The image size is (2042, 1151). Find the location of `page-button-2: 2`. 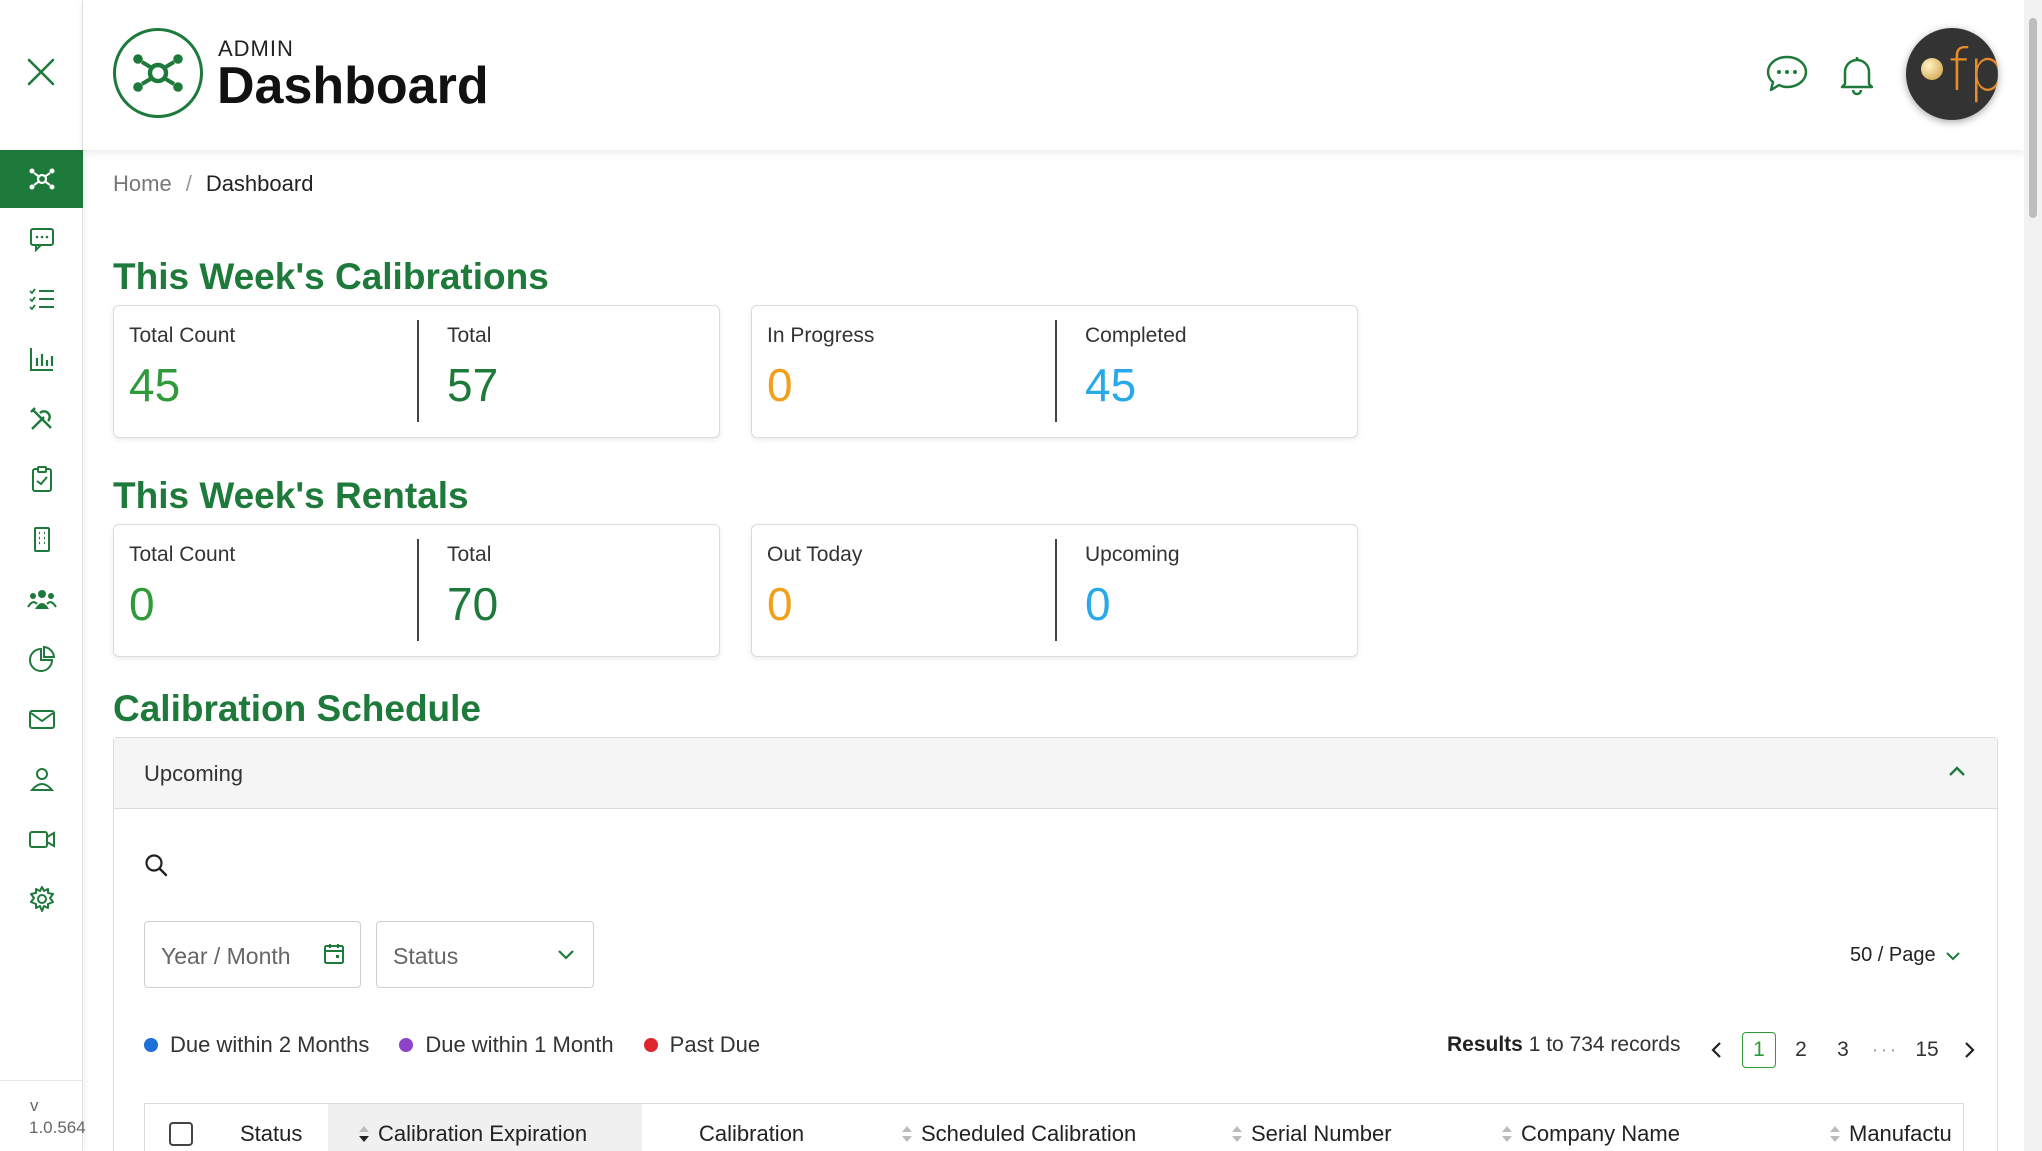

page-button-2: 2 is located at coordinates (1801, 1050).